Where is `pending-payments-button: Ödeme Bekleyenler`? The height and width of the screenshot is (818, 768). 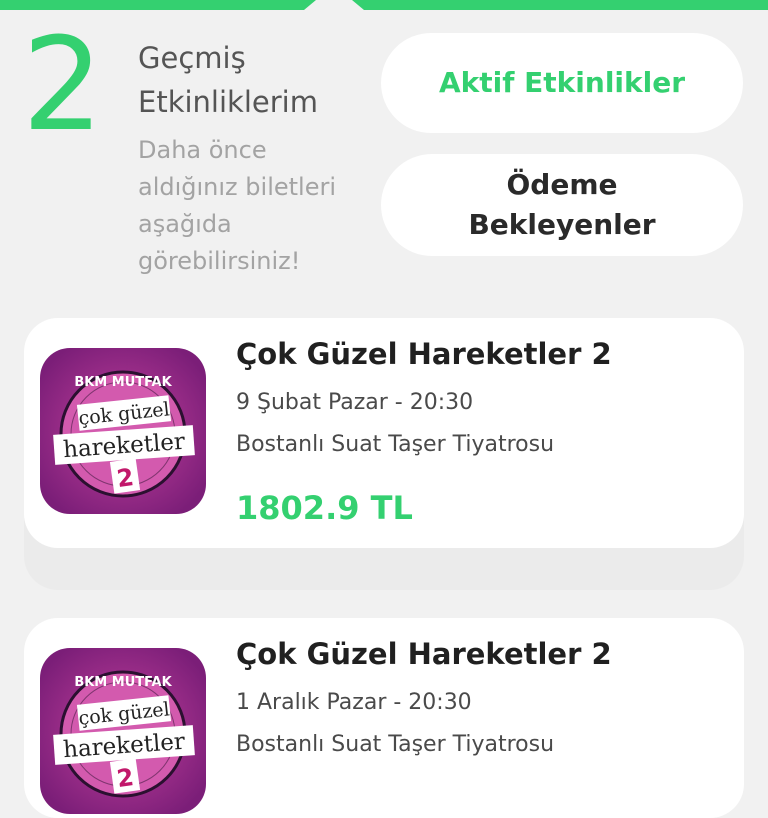 pending-payments-button: Ödeme Bekleyenler is located at coordinates (562, 205).